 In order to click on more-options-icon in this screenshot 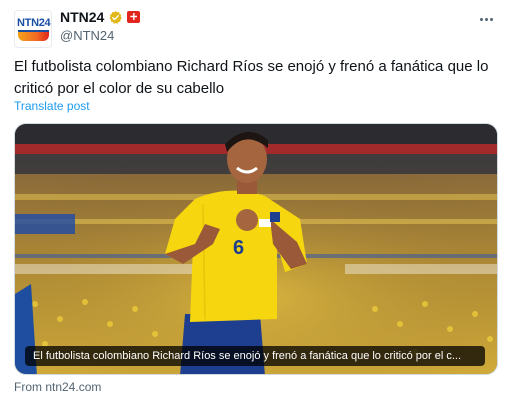, I will do `click(486, 19)`.